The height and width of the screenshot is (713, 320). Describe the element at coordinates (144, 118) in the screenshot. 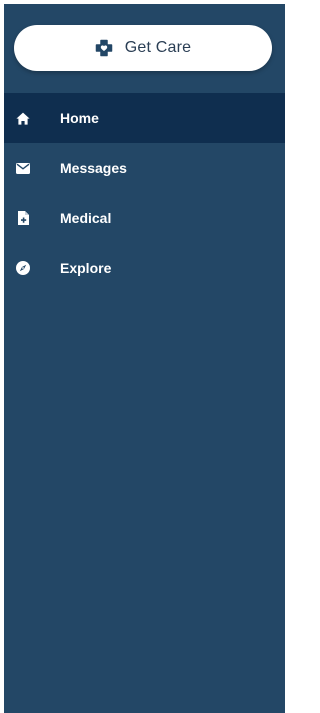

I see `sidebar-item-home: Home` at that location.